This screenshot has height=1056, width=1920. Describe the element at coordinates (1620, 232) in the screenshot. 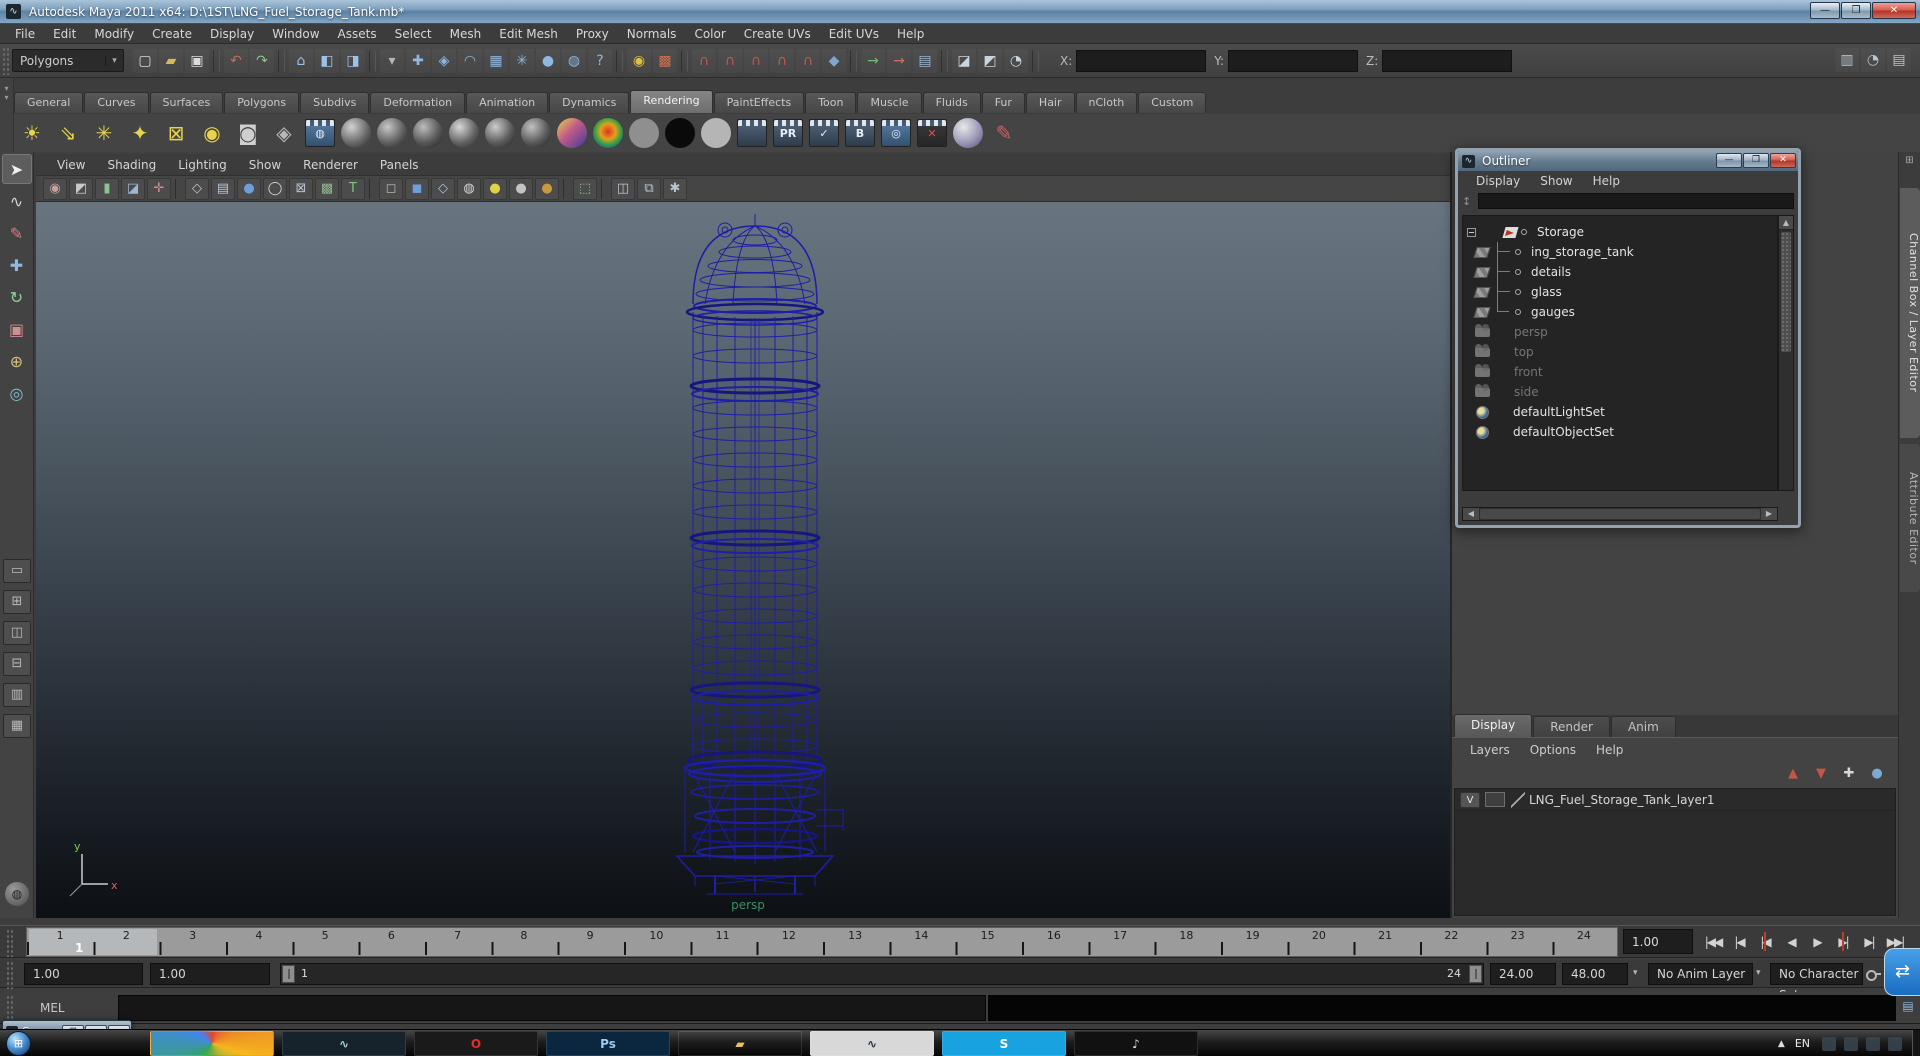

I see `outliner-item-storage: Storage` at that location.